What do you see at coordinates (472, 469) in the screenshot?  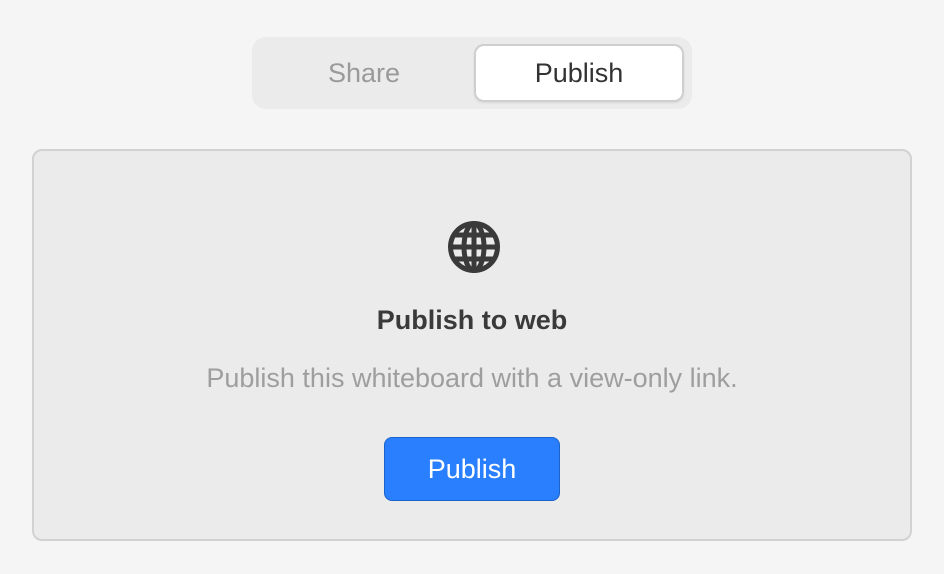 I see `publish-button: Publish` at bounding box center [472, 469].